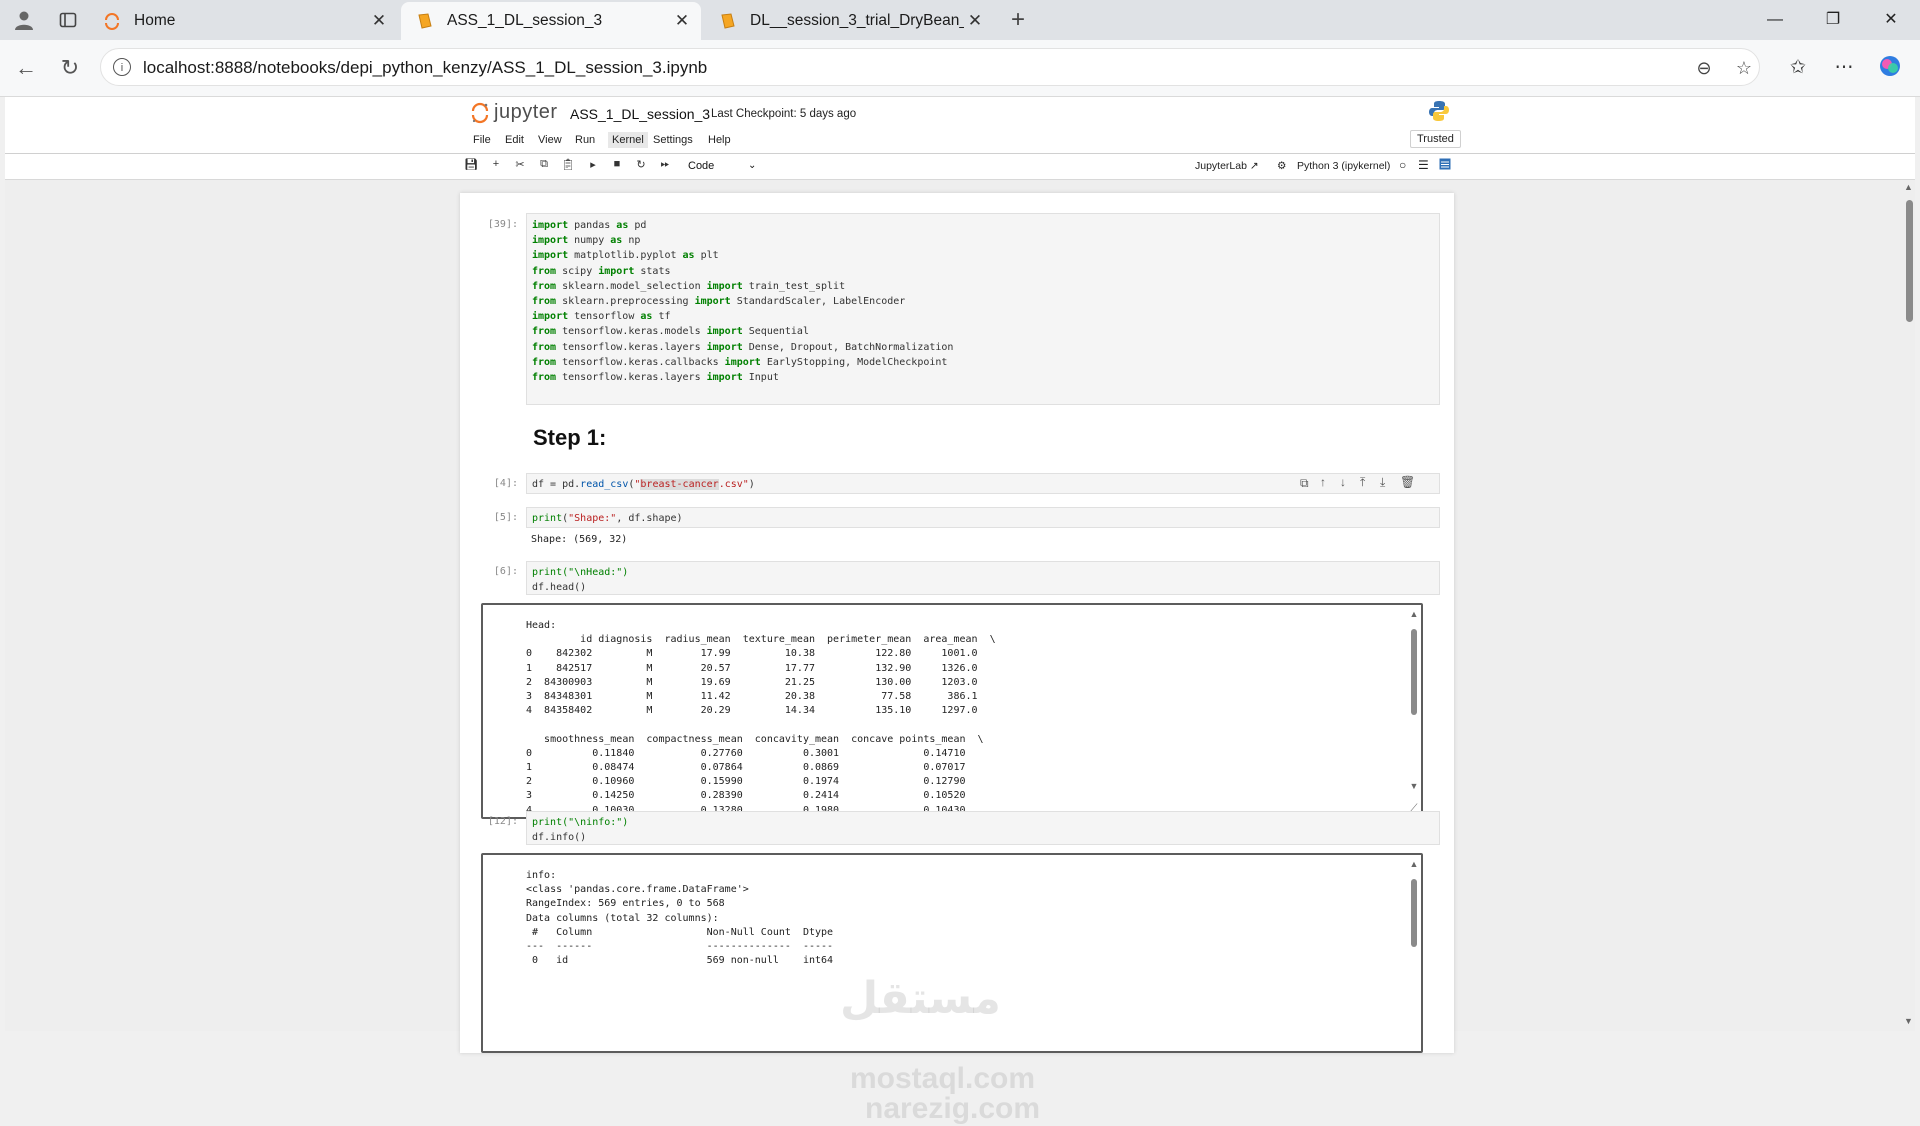 The image size is (1920, 1126). Describe the element at coordinates (1018, 19) in the screenshot. I see `new-tab-icon: +` at that location.